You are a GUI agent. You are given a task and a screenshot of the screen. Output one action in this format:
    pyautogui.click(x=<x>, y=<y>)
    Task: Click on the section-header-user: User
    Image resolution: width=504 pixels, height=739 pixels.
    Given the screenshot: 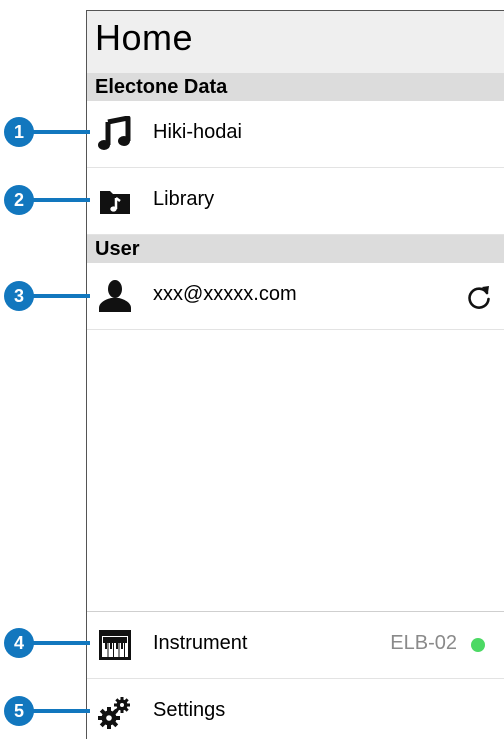 What is the action you would take?
    pyautogui.click(x=295, y=249)
    